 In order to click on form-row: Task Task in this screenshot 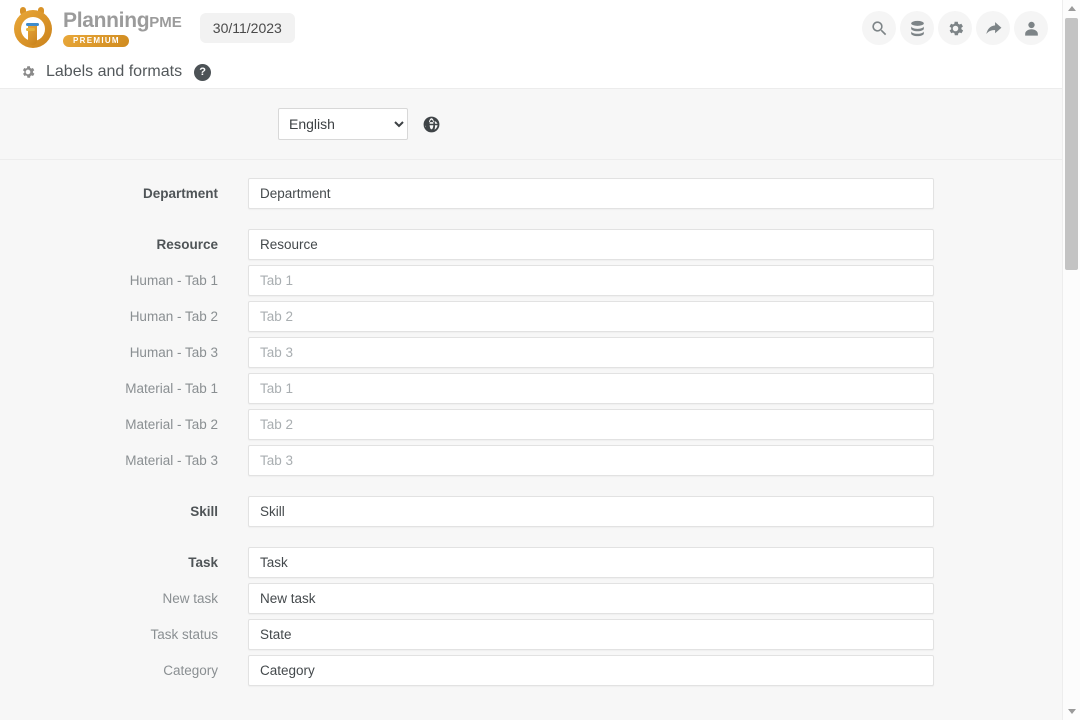, I will do `click(531, 562)`.